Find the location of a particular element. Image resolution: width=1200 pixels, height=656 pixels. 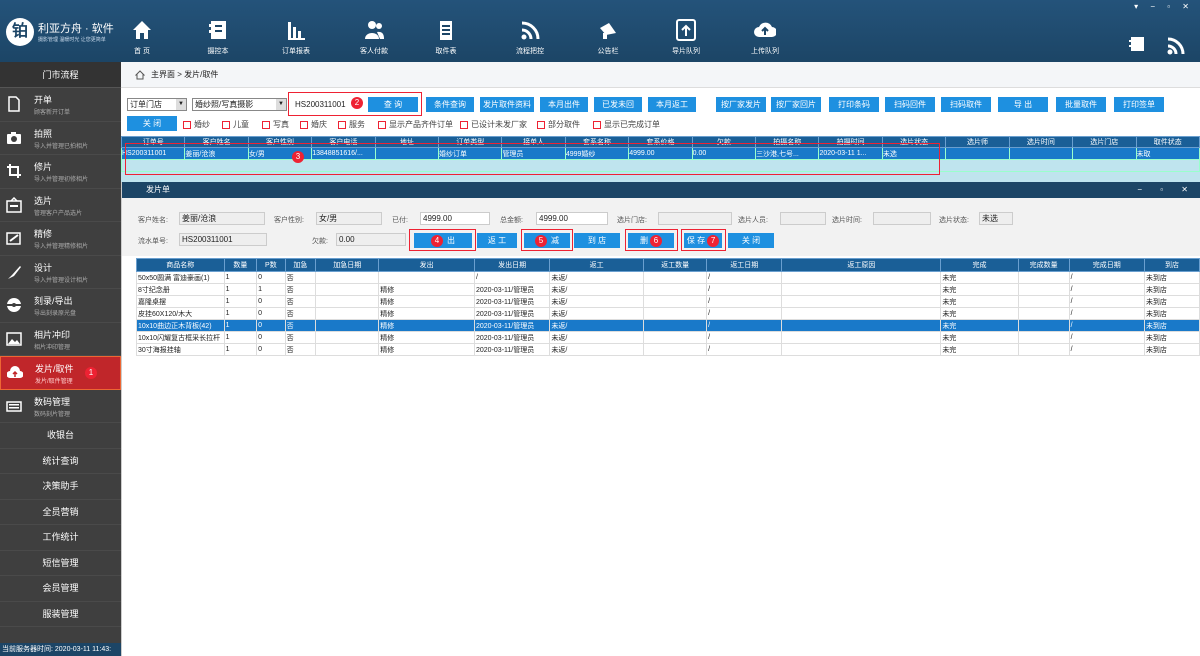

export-button: 导 出 is located at coordinates (1023, 104).